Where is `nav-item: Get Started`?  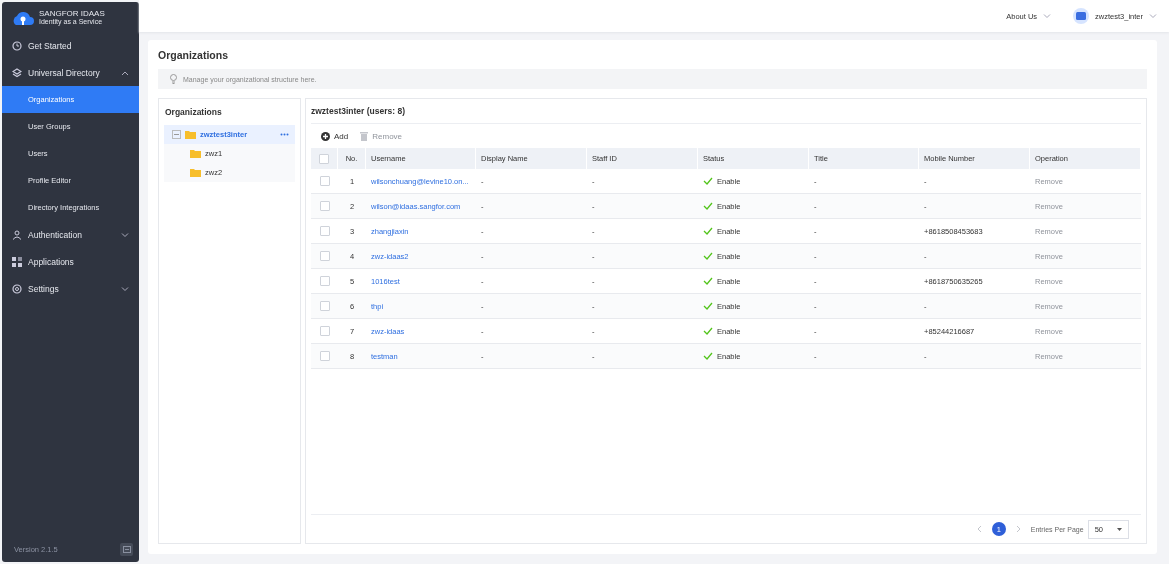
nav-item: Get Started is located at coordinates (70, 45).